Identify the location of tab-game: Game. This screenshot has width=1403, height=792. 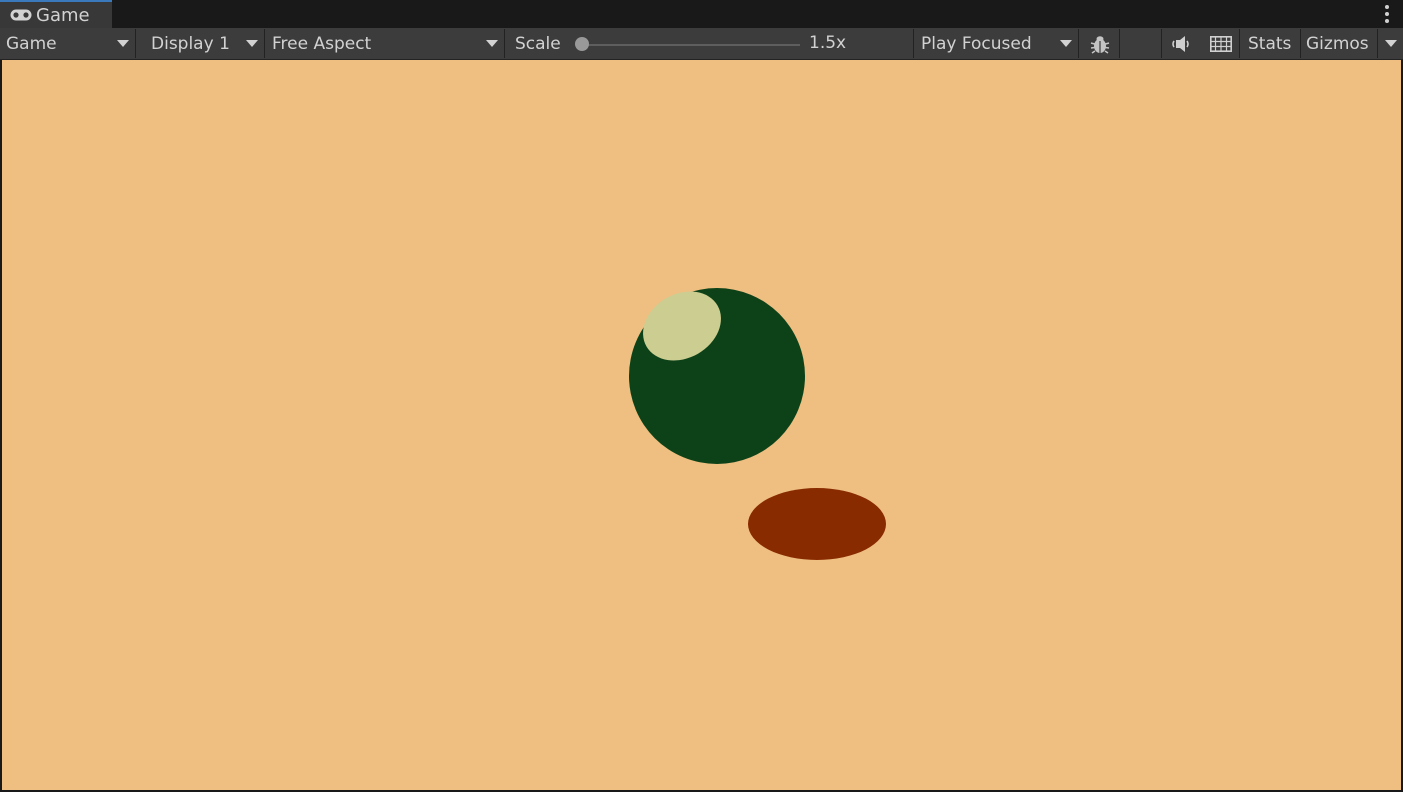
(56, 14).